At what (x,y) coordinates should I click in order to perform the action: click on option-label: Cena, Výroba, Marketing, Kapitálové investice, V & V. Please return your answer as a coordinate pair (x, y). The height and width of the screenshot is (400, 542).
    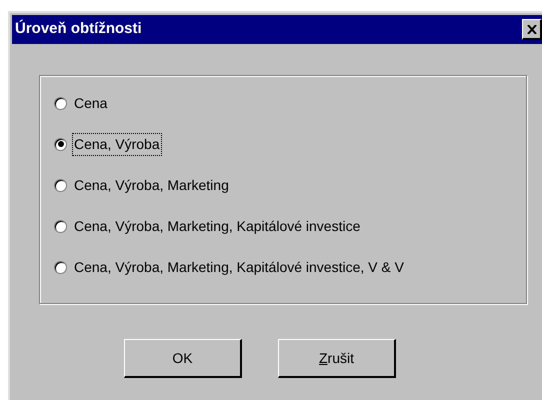
    Looking at the image, I should click on (239, 267).